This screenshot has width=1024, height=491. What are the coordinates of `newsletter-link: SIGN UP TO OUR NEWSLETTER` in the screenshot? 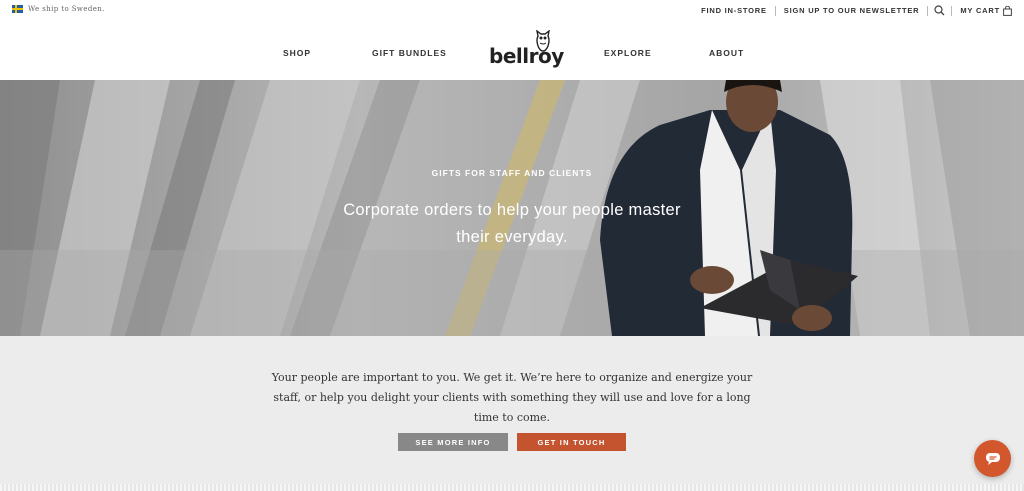 It's located at (852, 10).